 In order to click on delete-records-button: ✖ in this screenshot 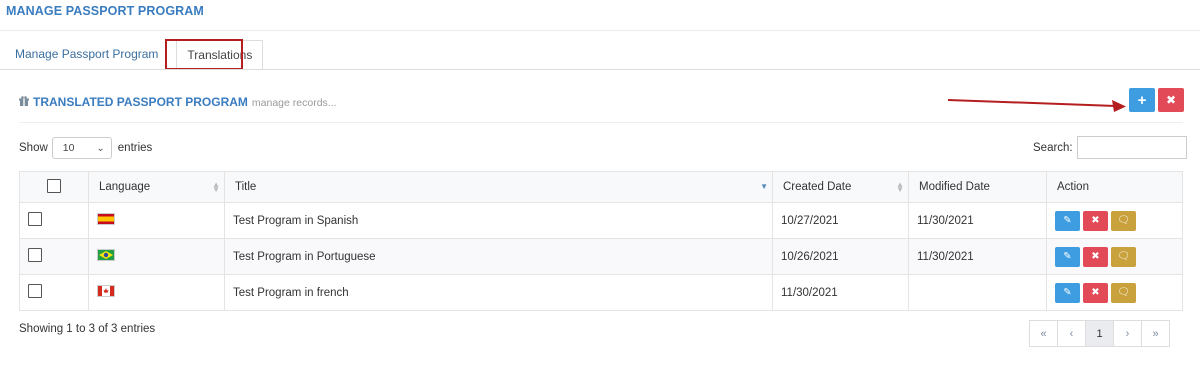, I will do `click(1171, 100)`.